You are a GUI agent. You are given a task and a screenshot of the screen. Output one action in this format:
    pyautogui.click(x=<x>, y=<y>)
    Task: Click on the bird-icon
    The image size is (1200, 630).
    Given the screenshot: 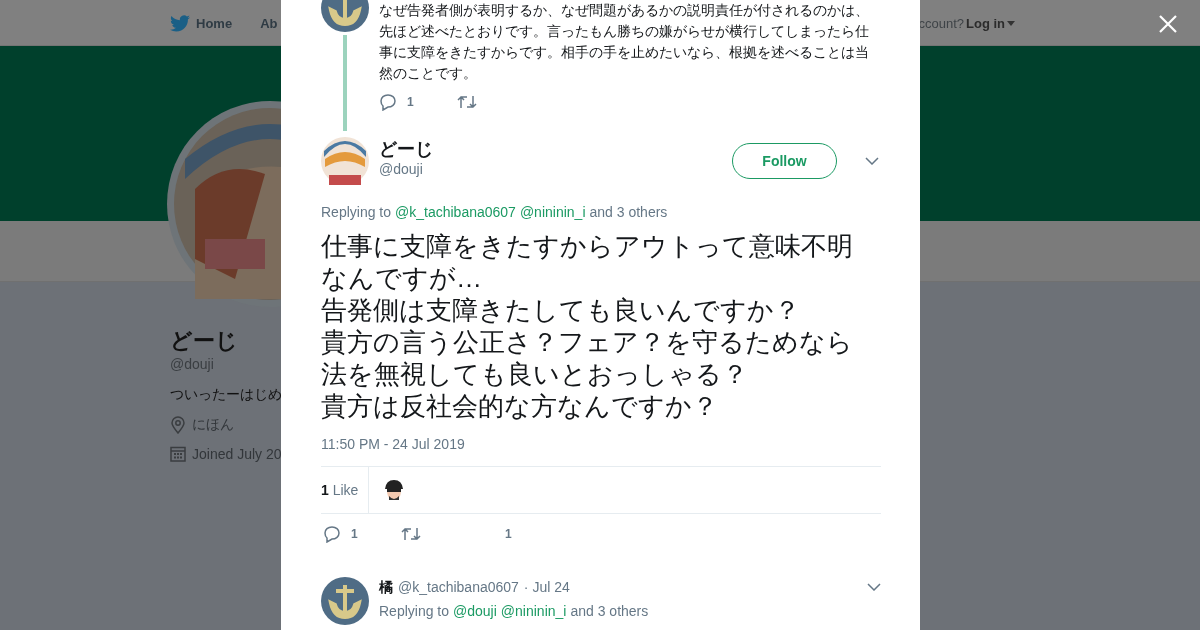 What is the action you would take?
    pyautogui.click(x=180, y=23)
    